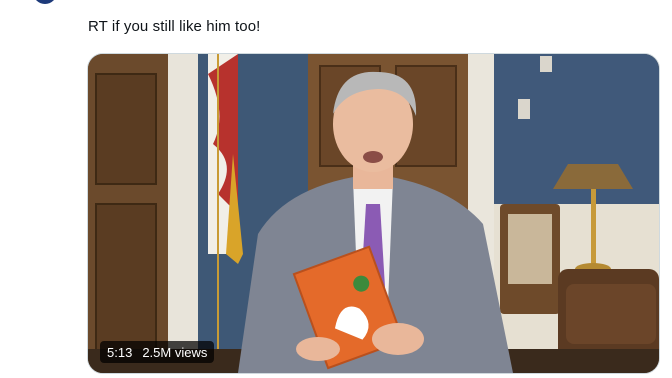 The height and width of the screenshot is (378, 672). What do you see at coordinates (120, 352) in the screenshot?
I see `video-duration: 5:13` at bounding box center [120, 352].